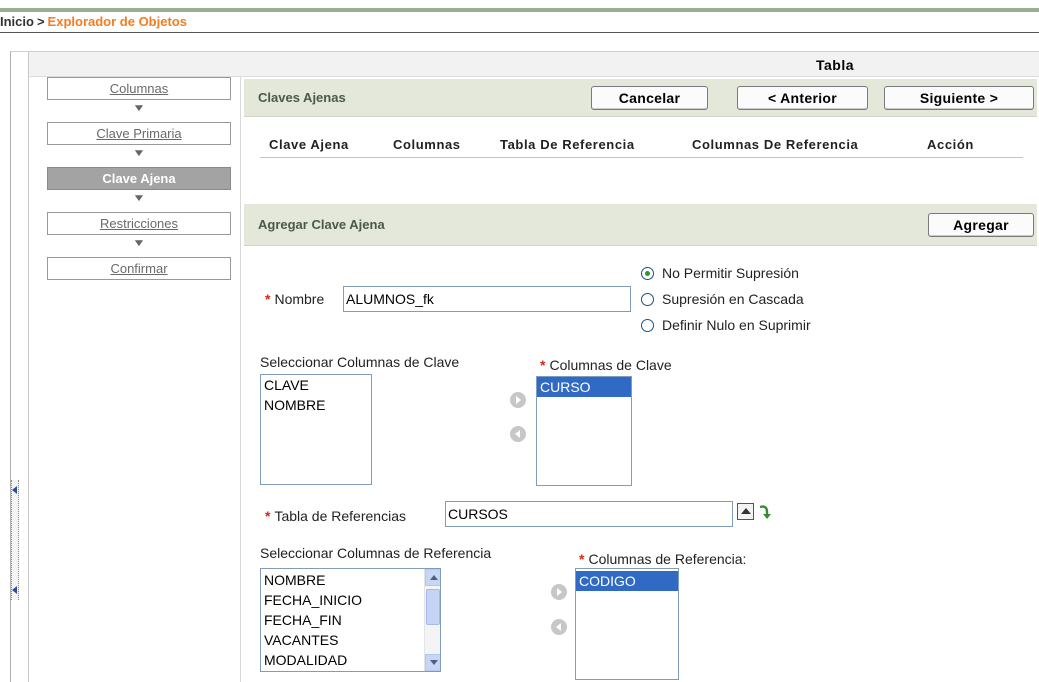 The height and width of the screenshot is (682, 1039). What do you see at coordinates (427, 144) in the screenshot?
I see `column-header-columnas: Columnas` at bounding box center [427, 144].